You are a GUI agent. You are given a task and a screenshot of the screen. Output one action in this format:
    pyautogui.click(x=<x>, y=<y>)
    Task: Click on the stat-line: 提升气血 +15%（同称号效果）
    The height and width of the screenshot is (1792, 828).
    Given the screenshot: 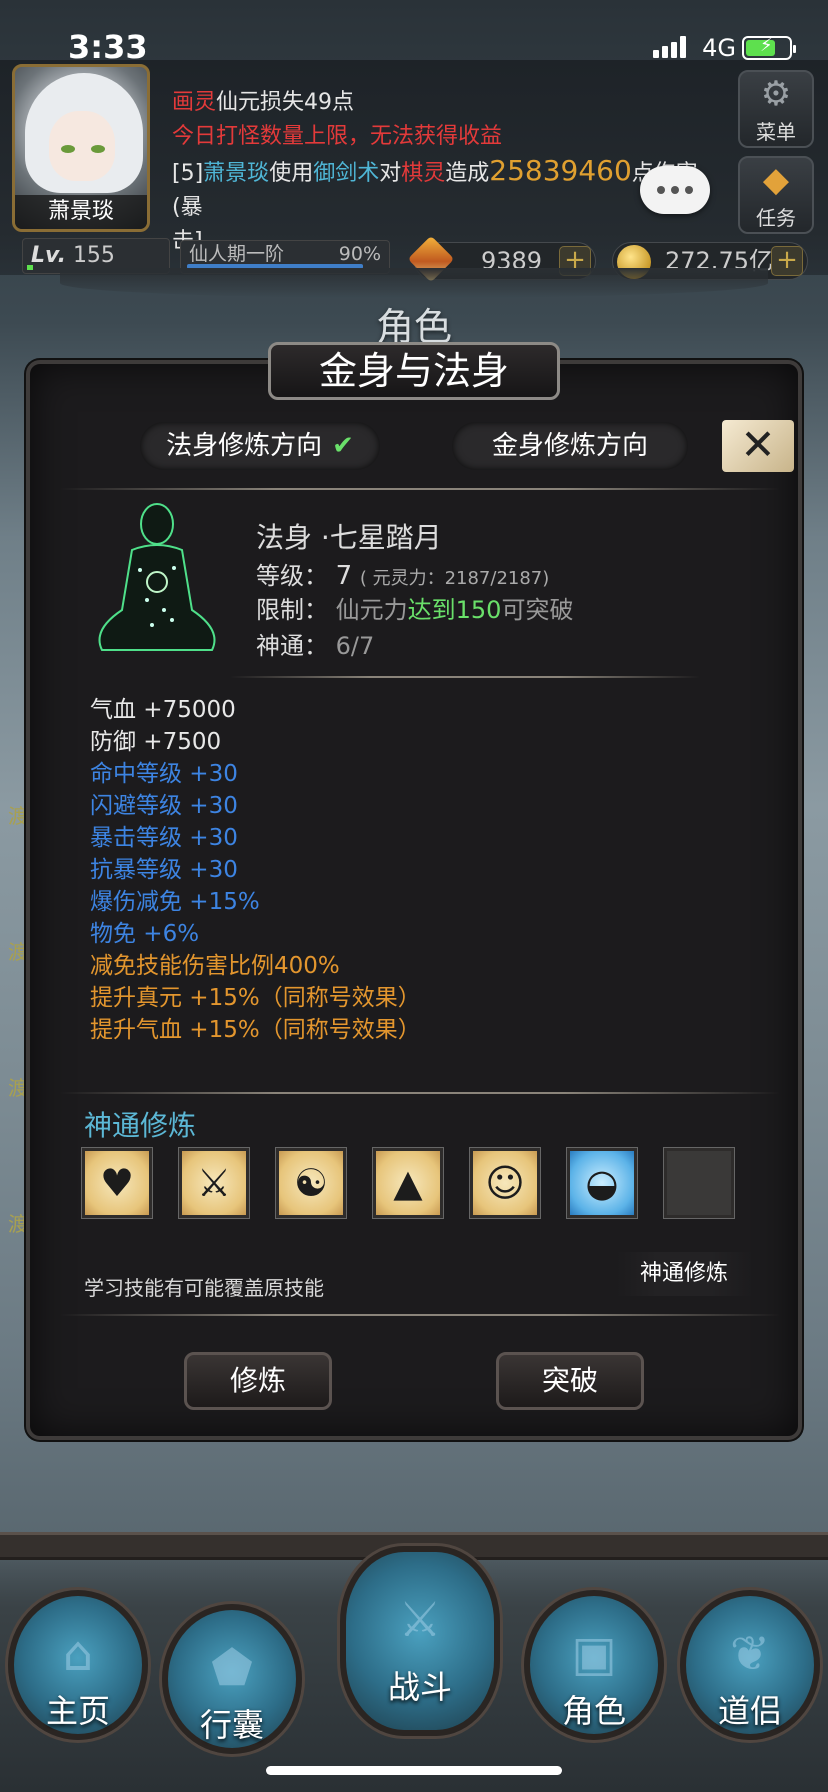 What is the action you would take?
    pyautogui.click(x=255, y=1030)
    